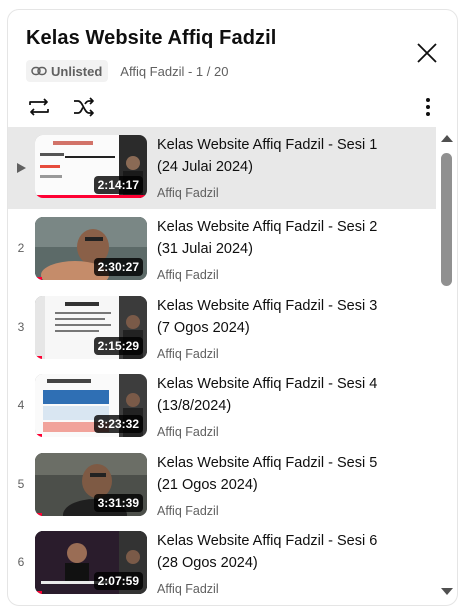 The height and width of the screenshot is (613, 465). Describe the element at coordinates (91, 327) in the screenshot. I see `video-thumbnail: 2:15:29` at that location.